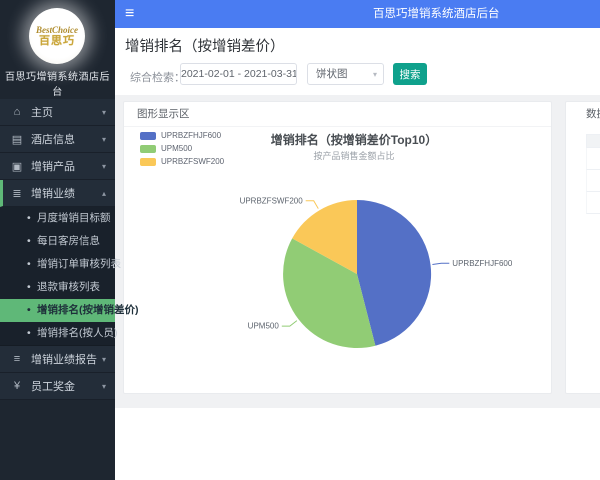  What do you see at coordinates (238, 74) in the screenshot?
I see `date-range-input` at bounding box center [238, 74].